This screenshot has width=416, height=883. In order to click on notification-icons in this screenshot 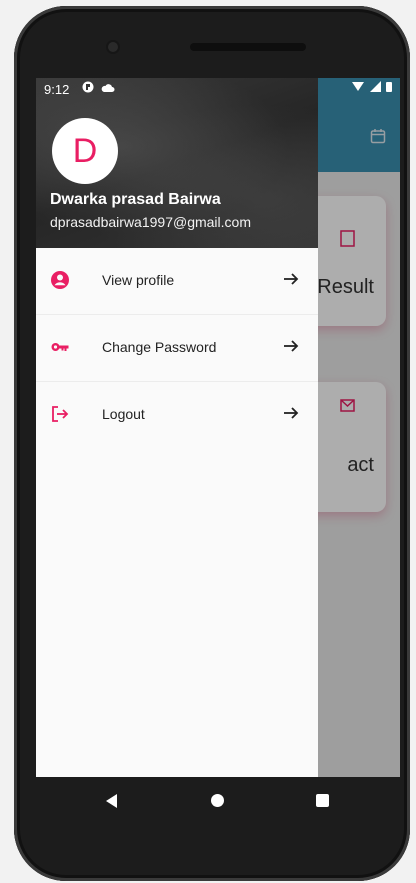, I will do `click(98, 88)`.